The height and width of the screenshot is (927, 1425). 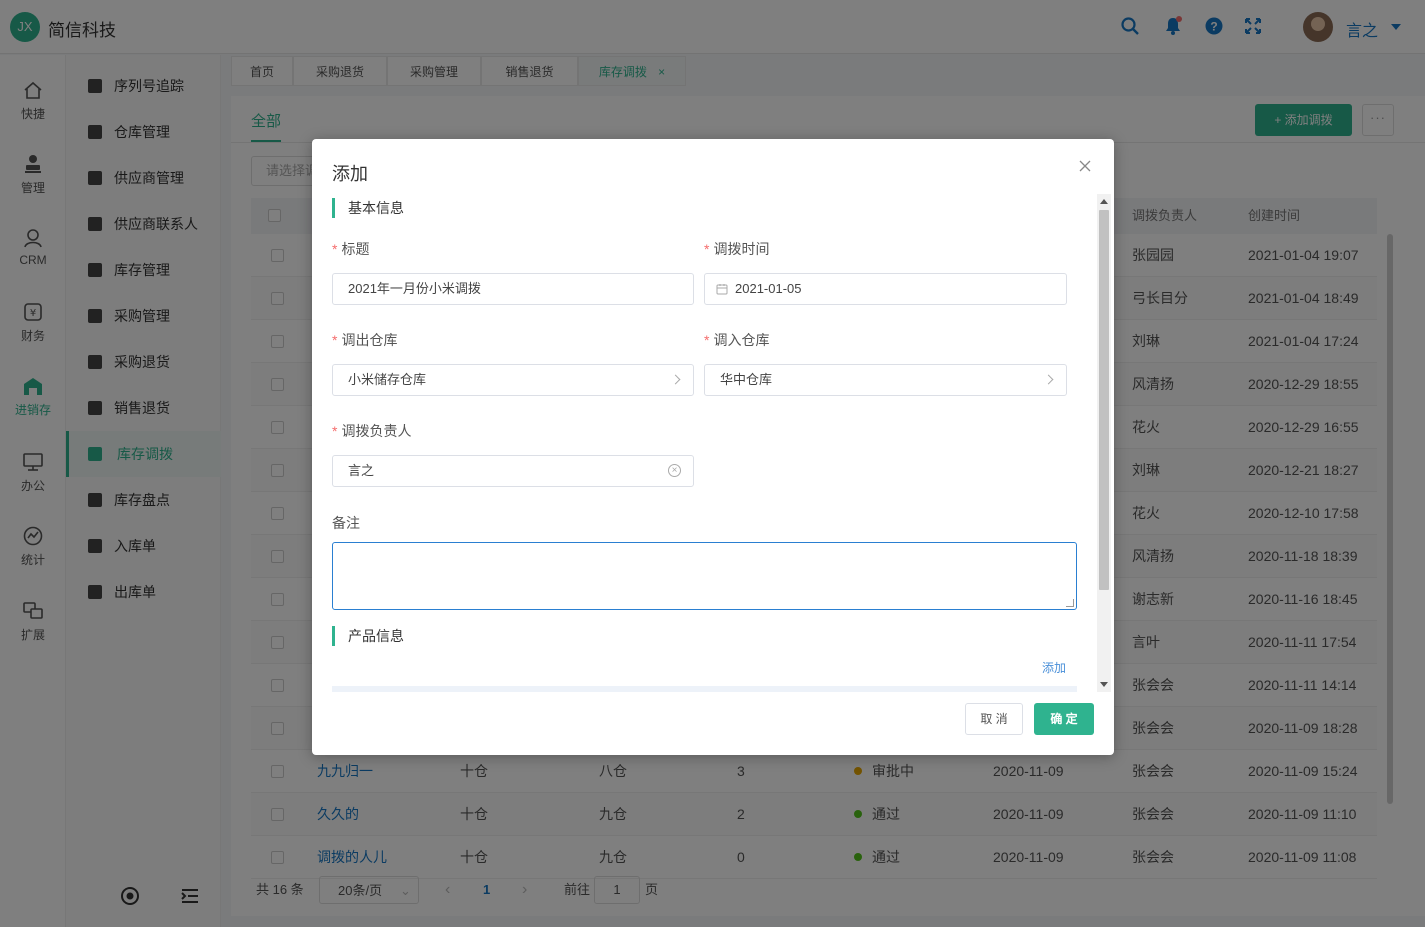 I want to click on out-warehouse-label: * 调出仓库, so click(x=364, y=340).